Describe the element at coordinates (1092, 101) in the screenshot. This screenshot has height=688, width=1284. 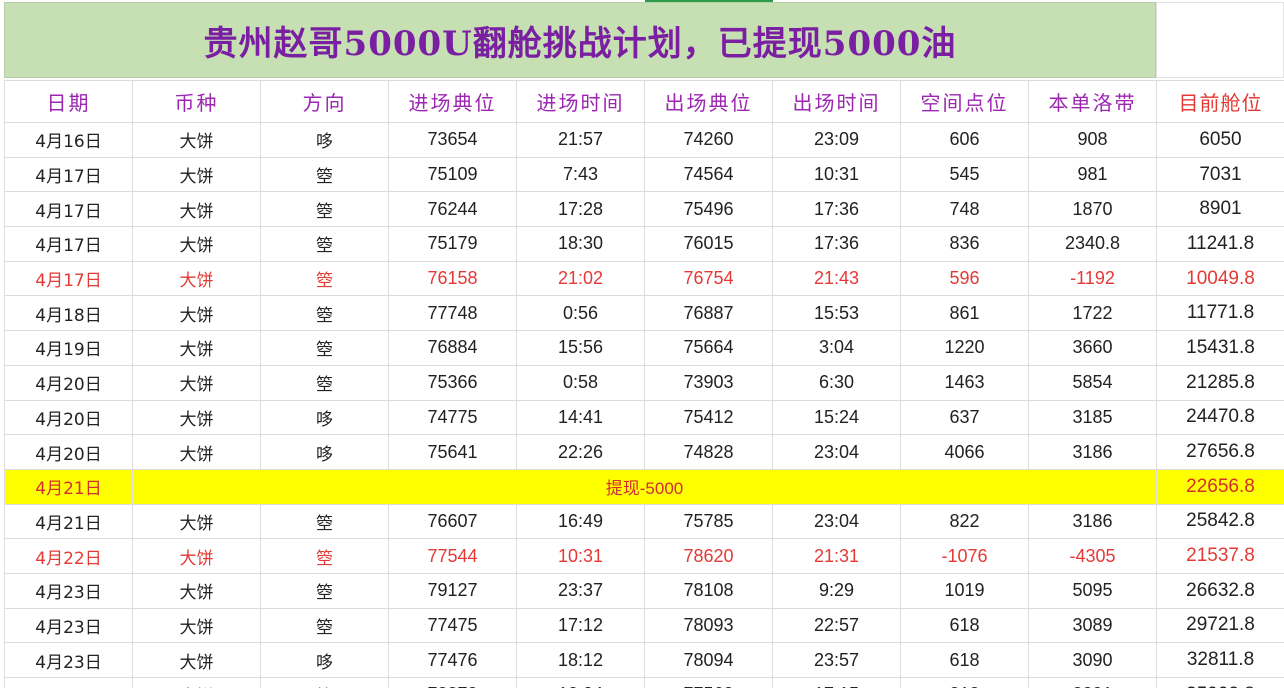
I see `header-pnl: 本单洛带` at that location.